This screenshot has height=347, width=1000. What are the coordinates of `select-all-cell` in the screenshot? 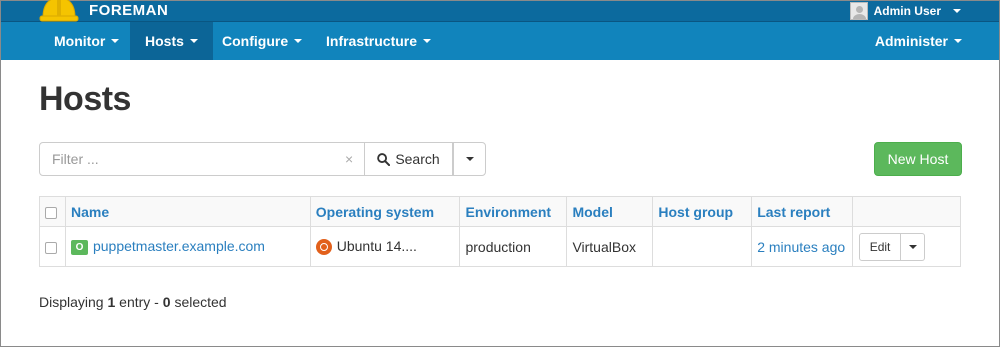 It's located at (52, 211).